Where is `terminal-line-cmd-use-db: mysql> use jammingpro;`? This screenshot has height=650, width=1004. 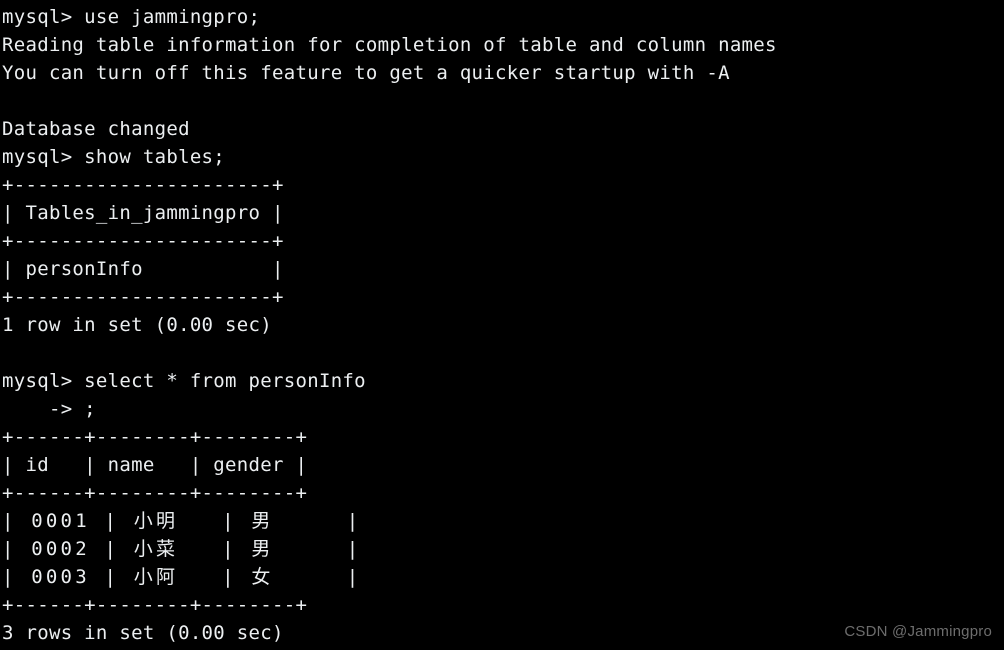
terminal-line-cmd-use-db: mysql> use jammingpro; is located at coordinates (131, 17).